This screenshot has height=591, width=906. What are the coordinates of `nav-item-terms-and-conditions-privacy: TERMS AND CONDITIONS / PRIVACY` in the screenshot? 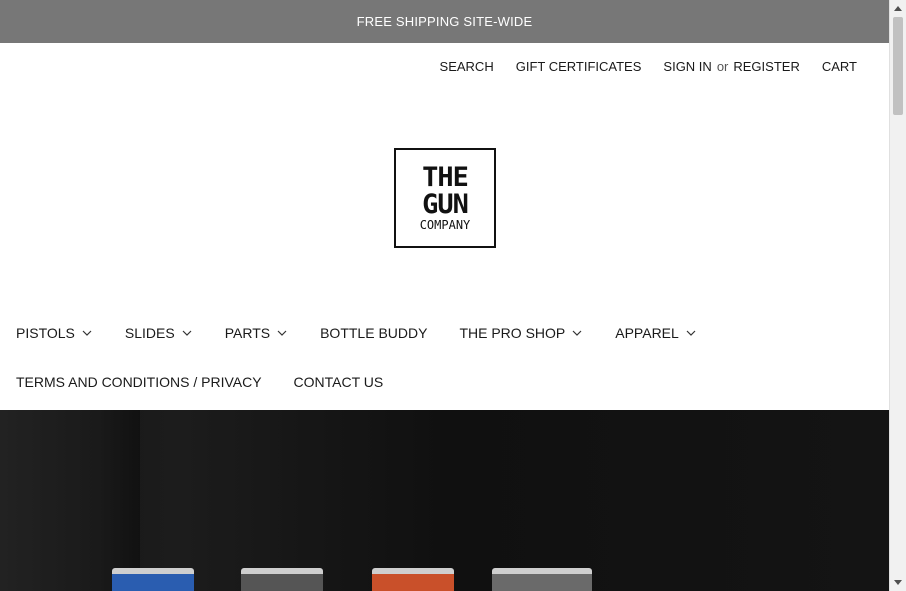 It's located at (139, 382).